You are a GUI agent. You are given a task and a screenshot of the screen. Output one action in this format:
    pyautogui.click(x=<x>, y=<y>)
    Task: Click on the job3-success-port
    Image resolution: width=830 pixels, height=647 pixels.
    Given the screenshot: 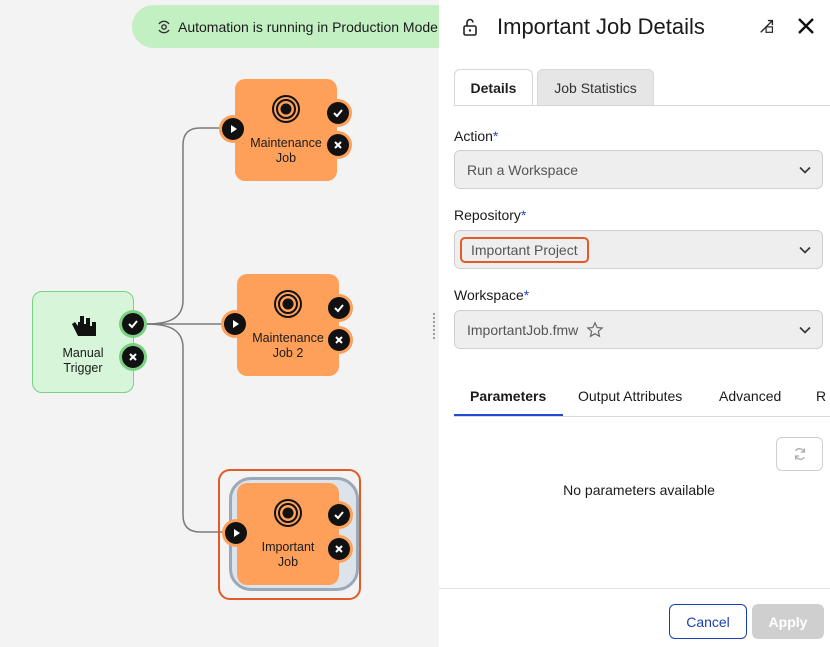 What is the action you would take?
    pyautogui.click(x=339, y=515)
    